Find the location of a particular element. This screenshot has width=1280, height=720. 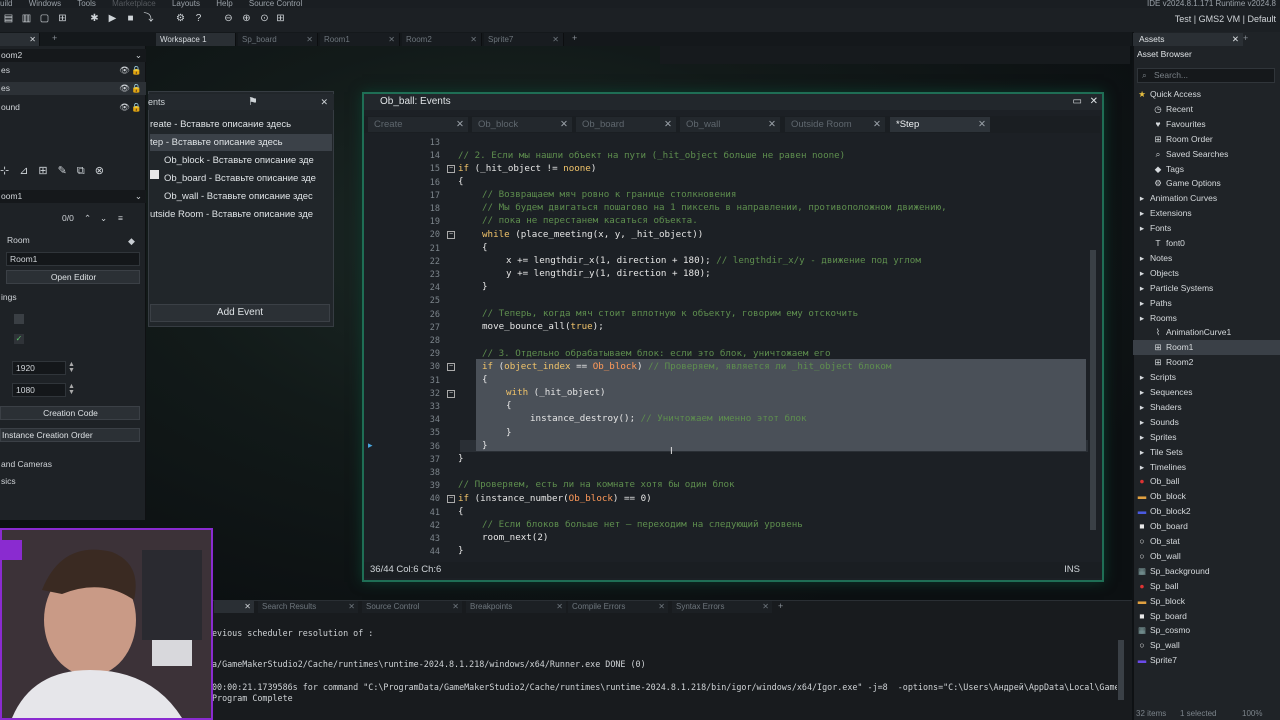

creation-code-button: Creation Code is located at coordinates (70, 413).